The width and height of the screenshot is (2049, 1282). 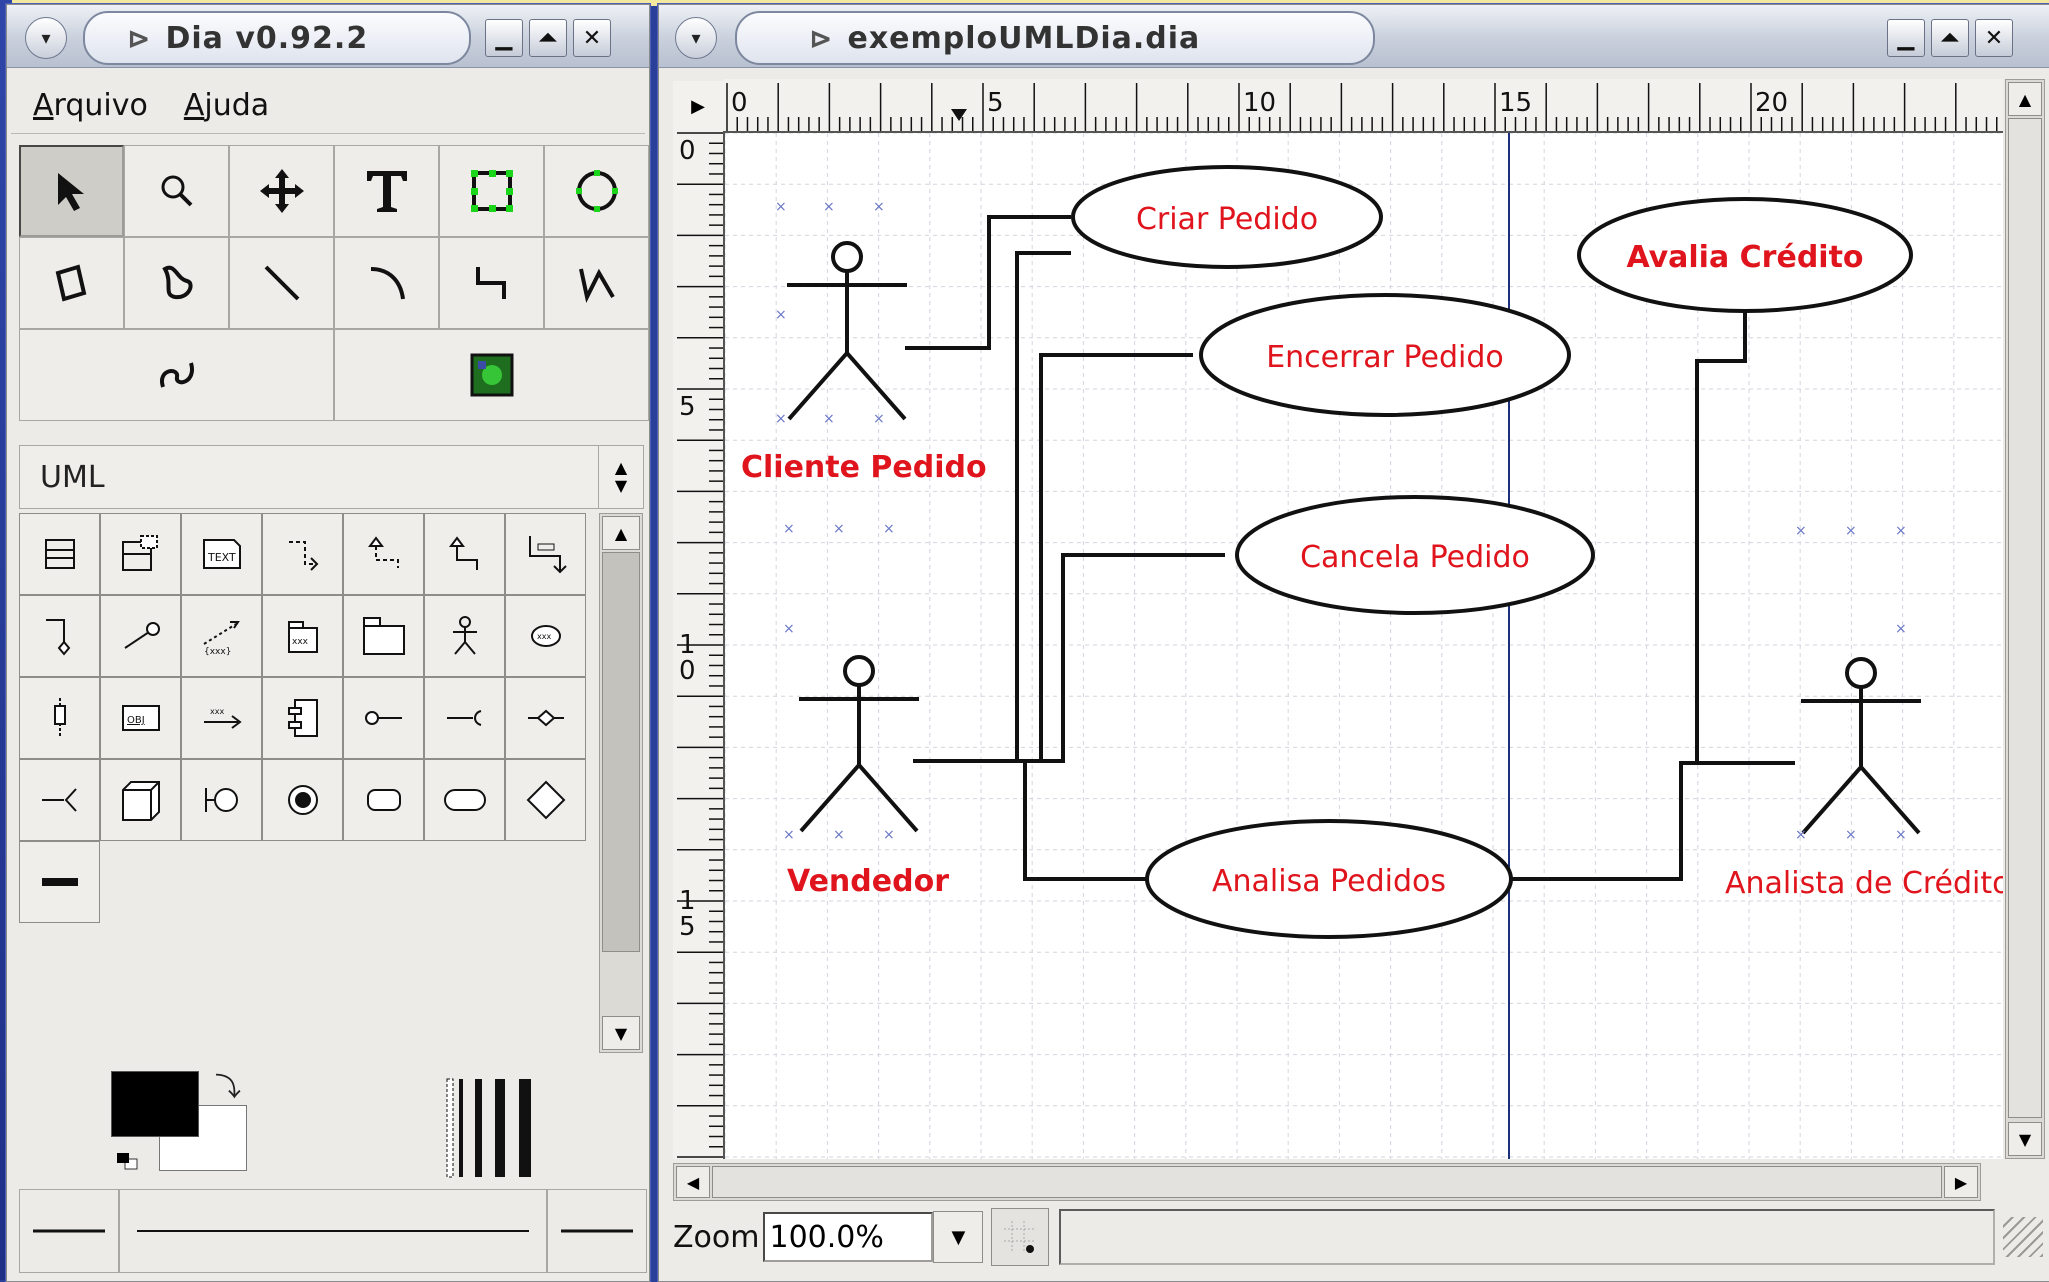 I want to click on uml-required-interface-tool, so click(x=464, y=718).